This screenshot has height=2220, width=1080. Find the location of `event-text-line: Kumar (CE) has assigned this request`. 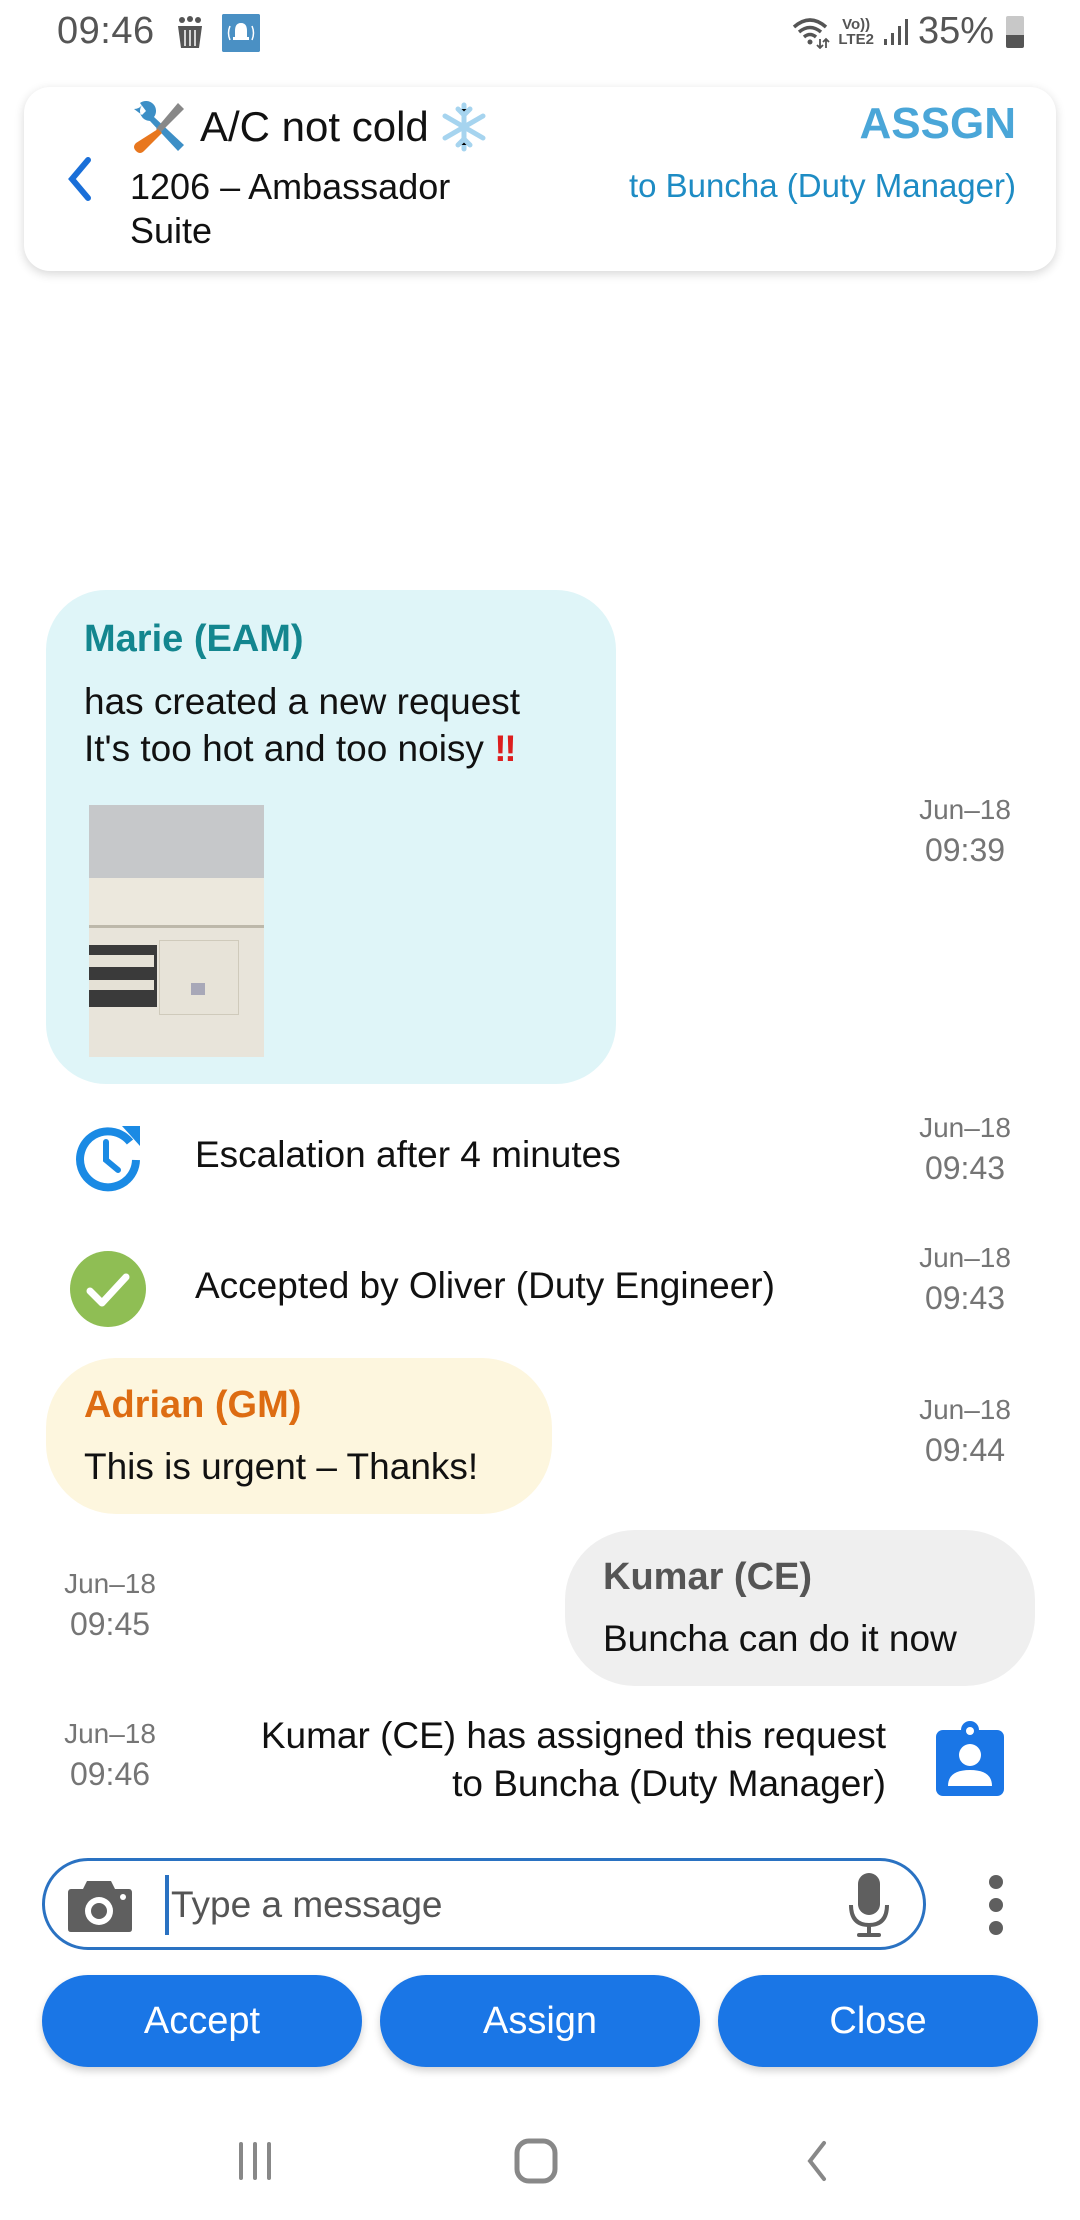

event-text-line: Kumar (CE) has assigned this request is located at coordinates (573, 1735).